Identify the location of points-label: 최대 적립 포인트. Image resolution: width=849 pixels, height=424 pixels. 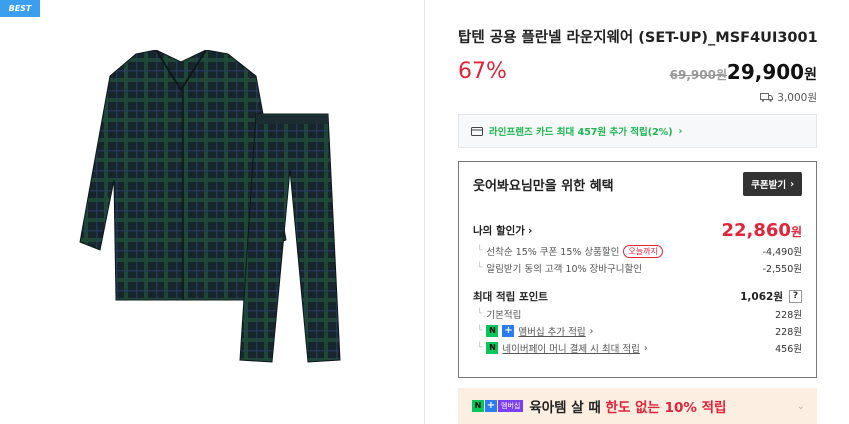
(510, 297).